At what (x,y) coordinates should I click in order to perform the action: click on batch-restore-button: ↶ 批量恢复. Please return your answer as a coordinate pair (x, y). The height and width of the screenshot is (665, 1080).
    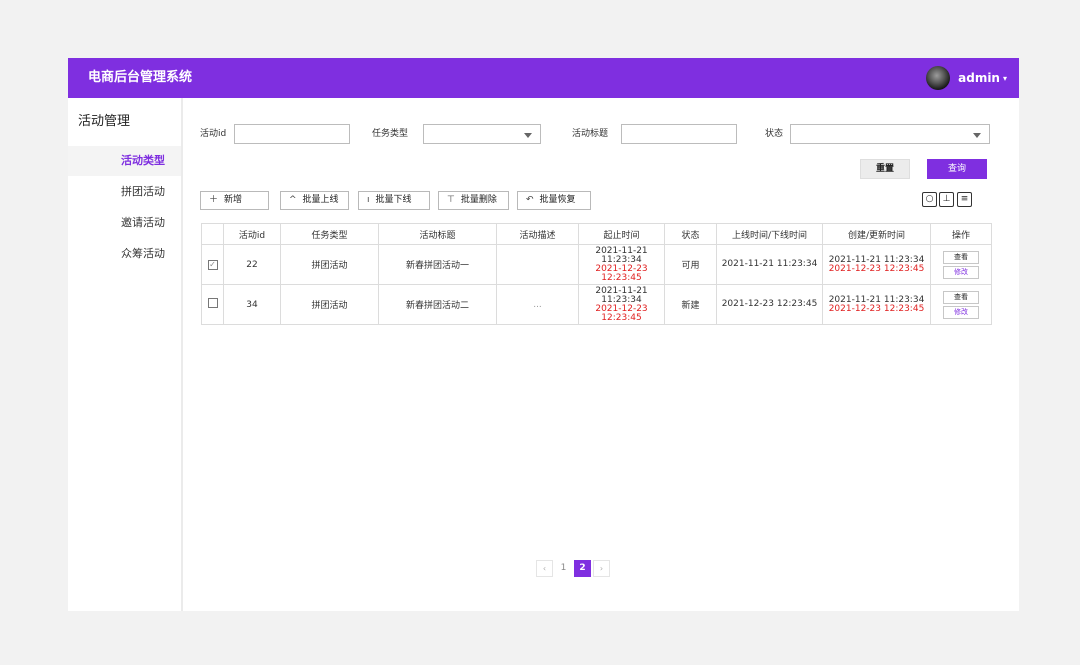
    Looking at the image, I should click on (554, 200).